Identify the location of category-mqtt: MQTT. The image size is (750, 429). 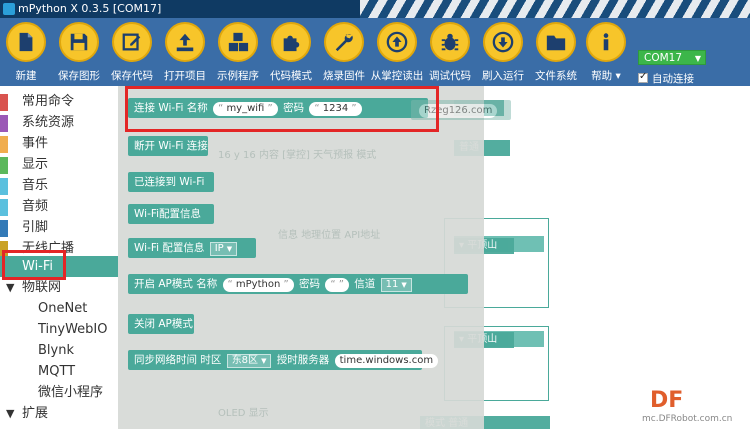
(59, 372).